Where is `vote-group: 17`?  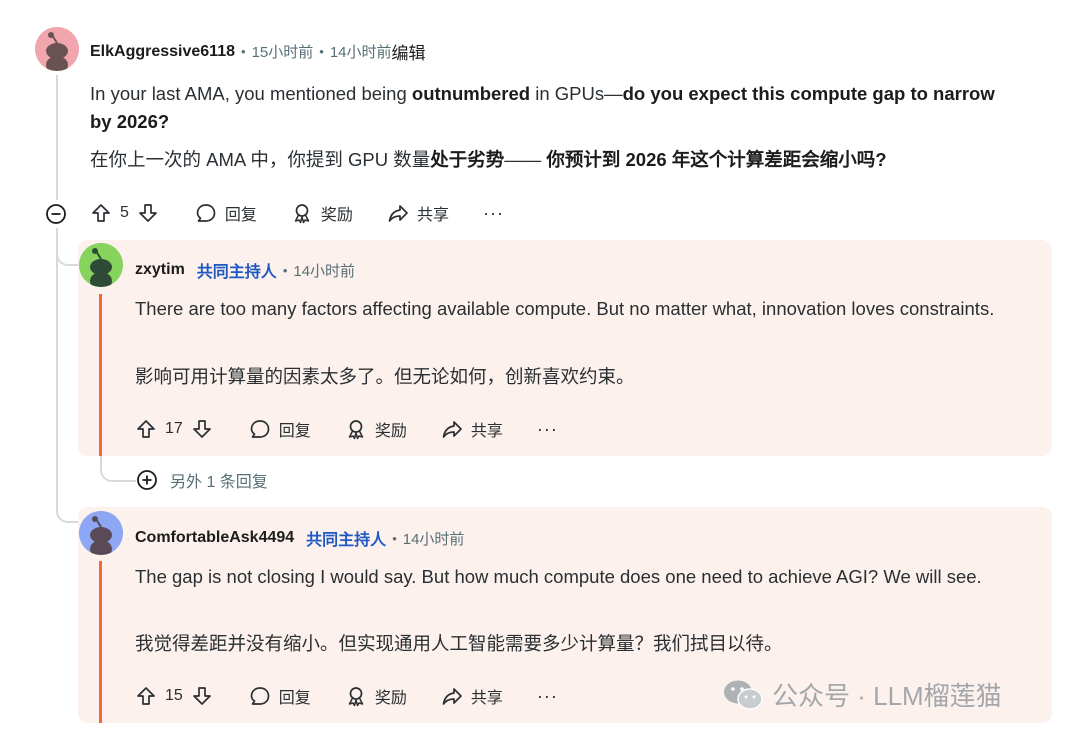
vote-group: 17 is located at coordinates (174, 429).